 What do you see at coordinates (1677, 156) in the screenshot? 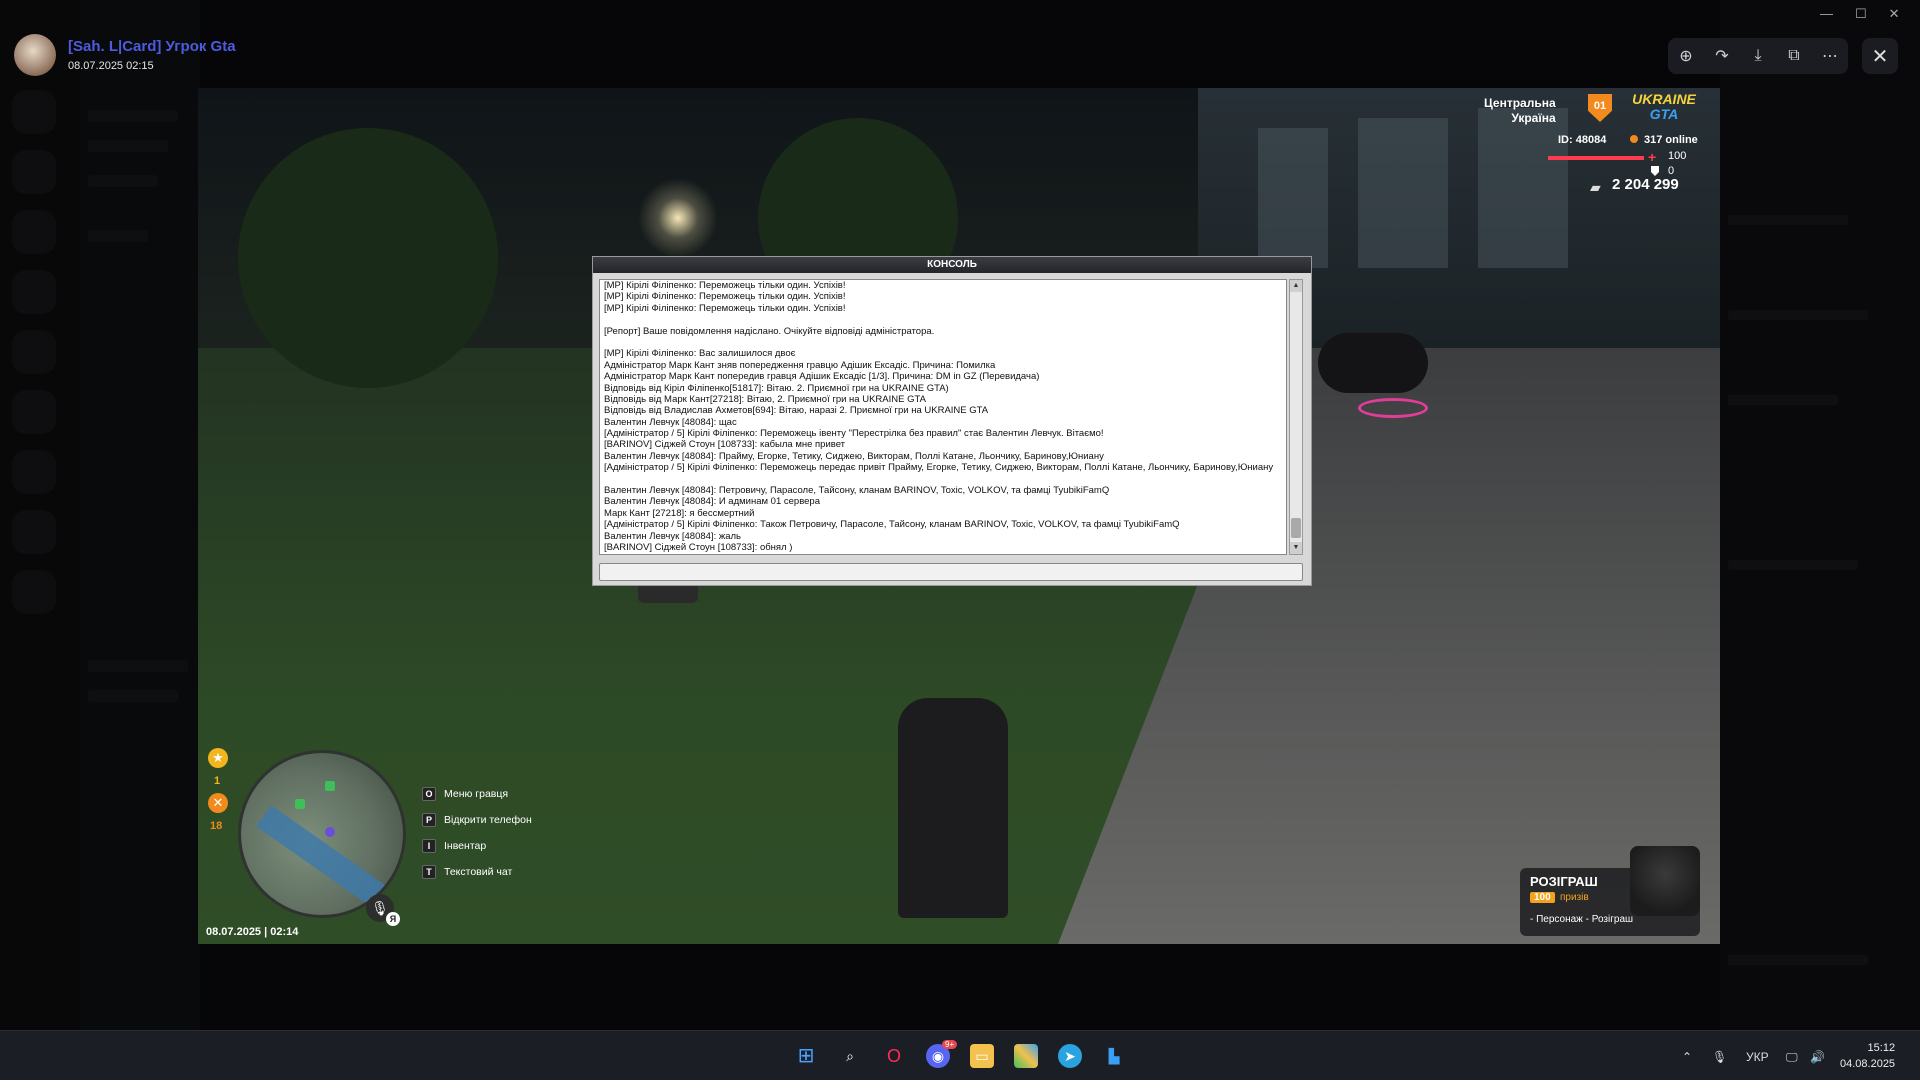
I see `health-value: 100` at bounding box center [1677, 156].